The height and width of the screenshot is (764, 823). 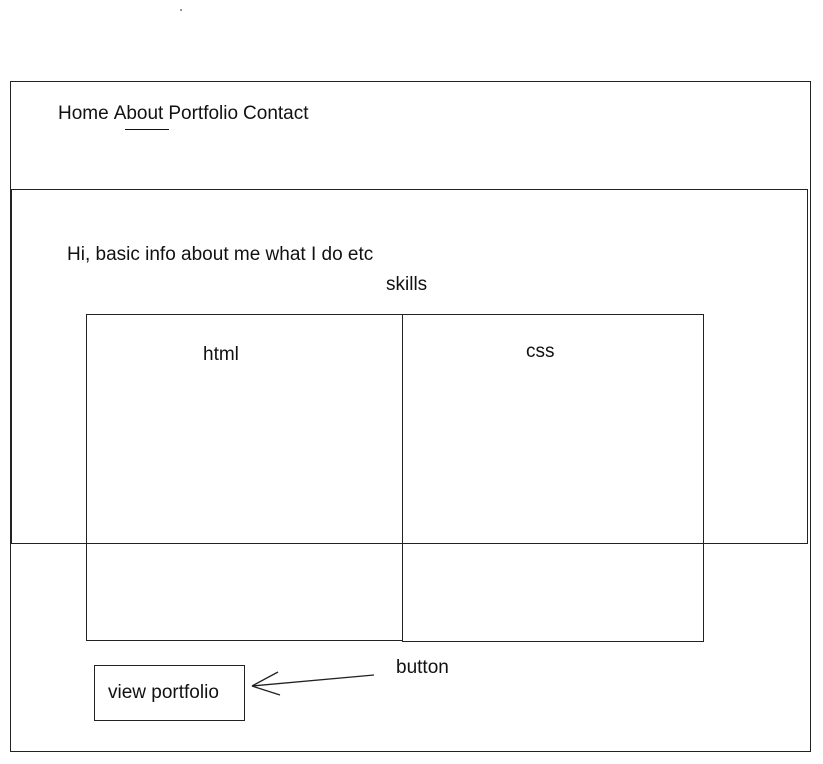 I want to click on nav-item-about: About, so click(x=139, y=113).